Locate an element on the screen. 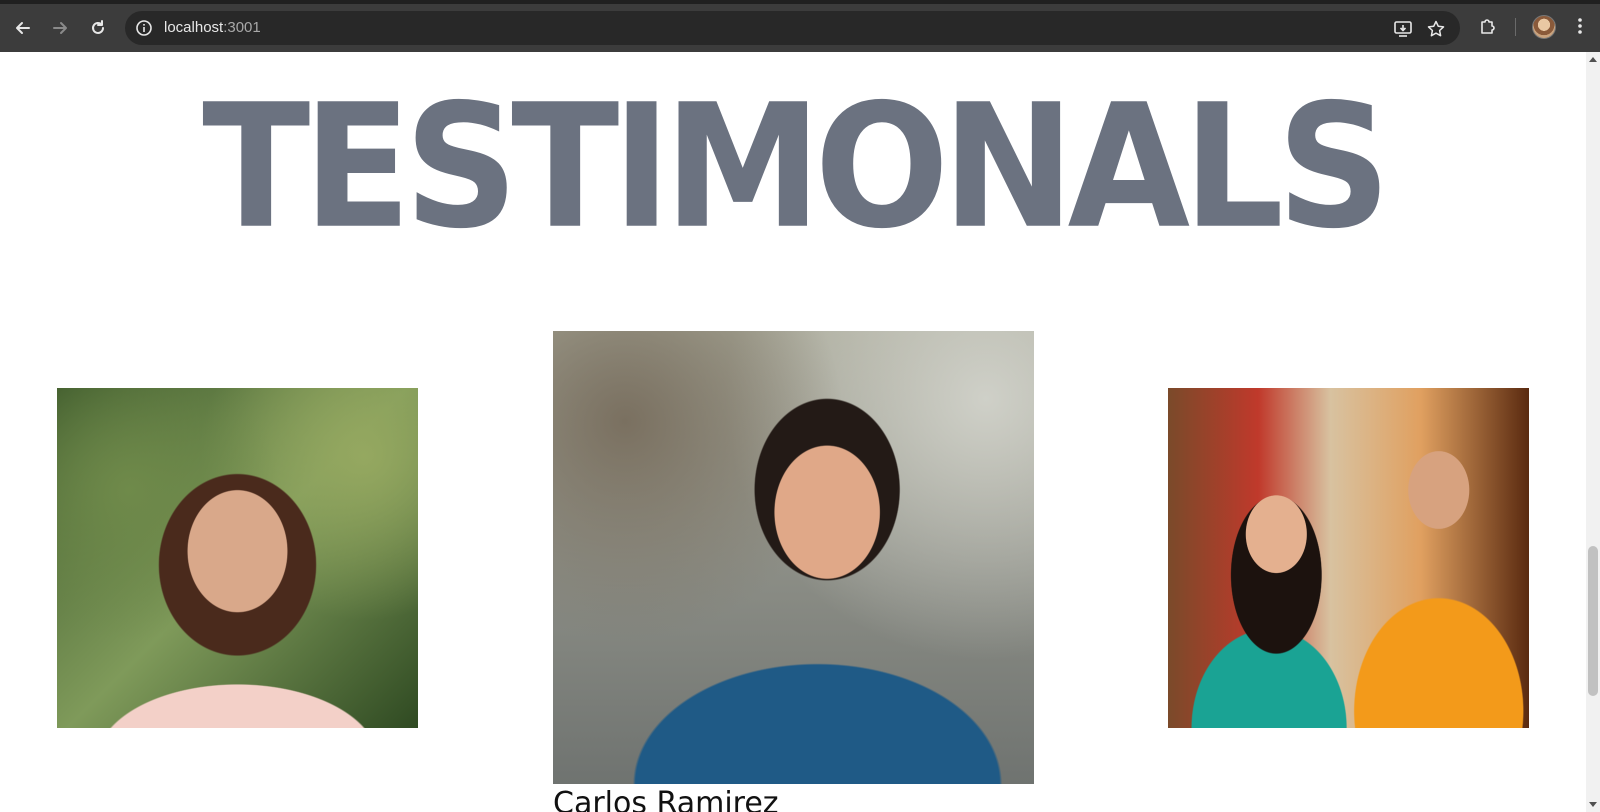  back-button is located at coordinates (23, 28).